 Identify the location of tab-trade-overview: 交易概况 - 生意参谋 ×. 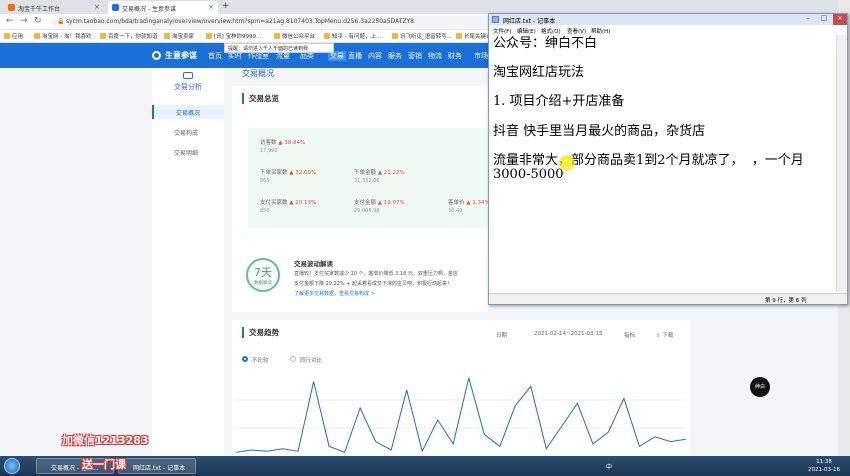
(163, 7).